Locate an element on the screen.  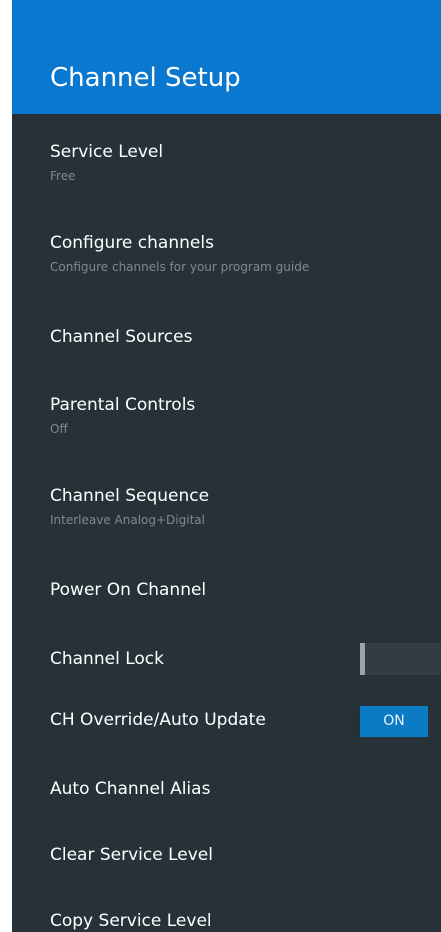
setting-channel-sources: Channel Sources is located at coordinates (226, 356).